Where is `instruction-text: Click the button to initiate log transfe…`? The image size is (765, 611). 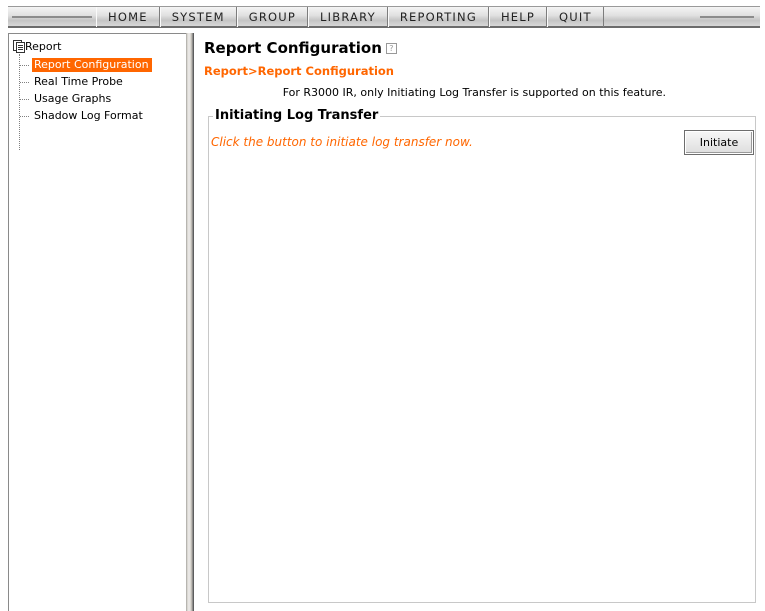 instruction-text: Click the button to initiate log transfe… is located at coordinates (342, 142).